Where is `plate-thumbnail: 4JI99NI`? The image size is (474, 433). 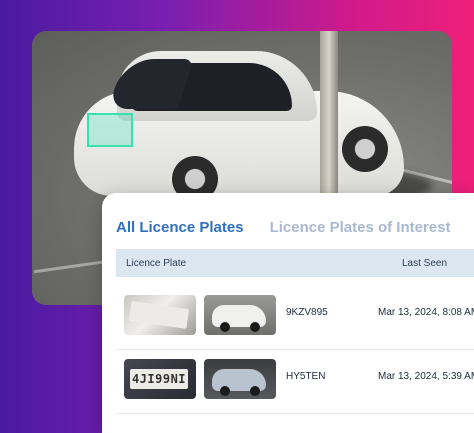
plate-thumbnail: 4JI99NI is located at coordinates (160, 379).